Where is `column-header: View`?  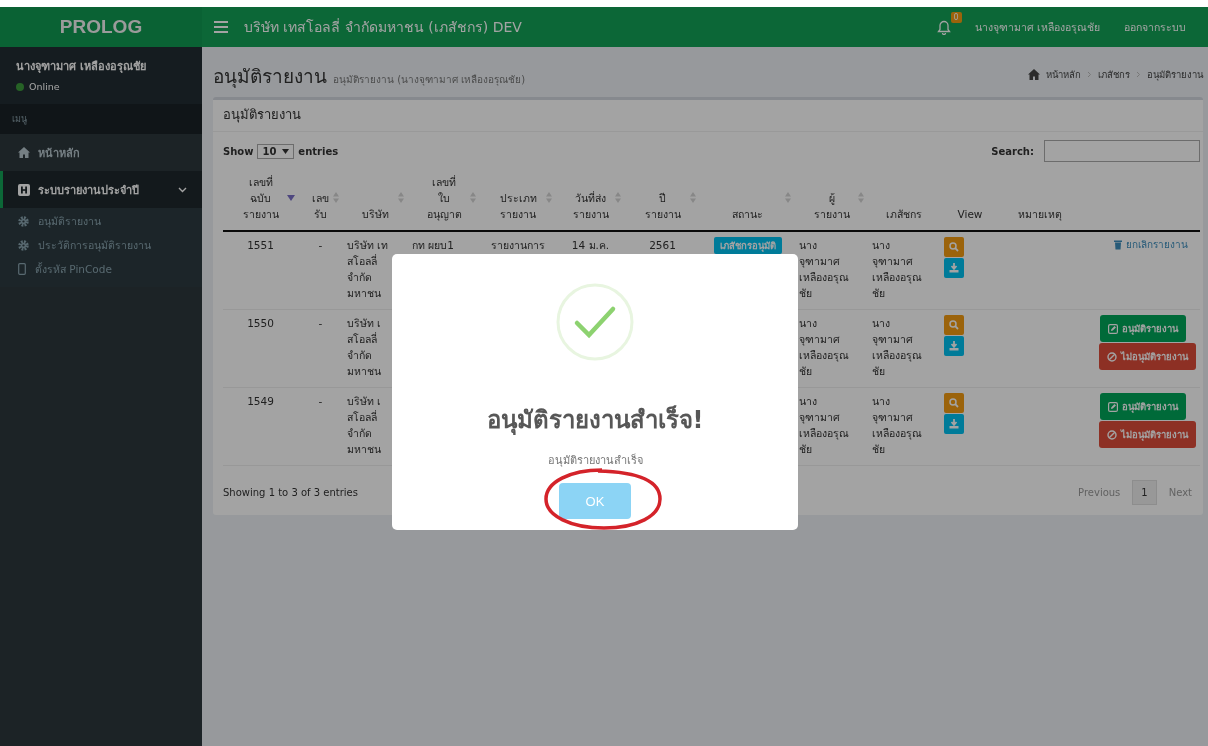
column-header: View is located at coordinates (970, 214).